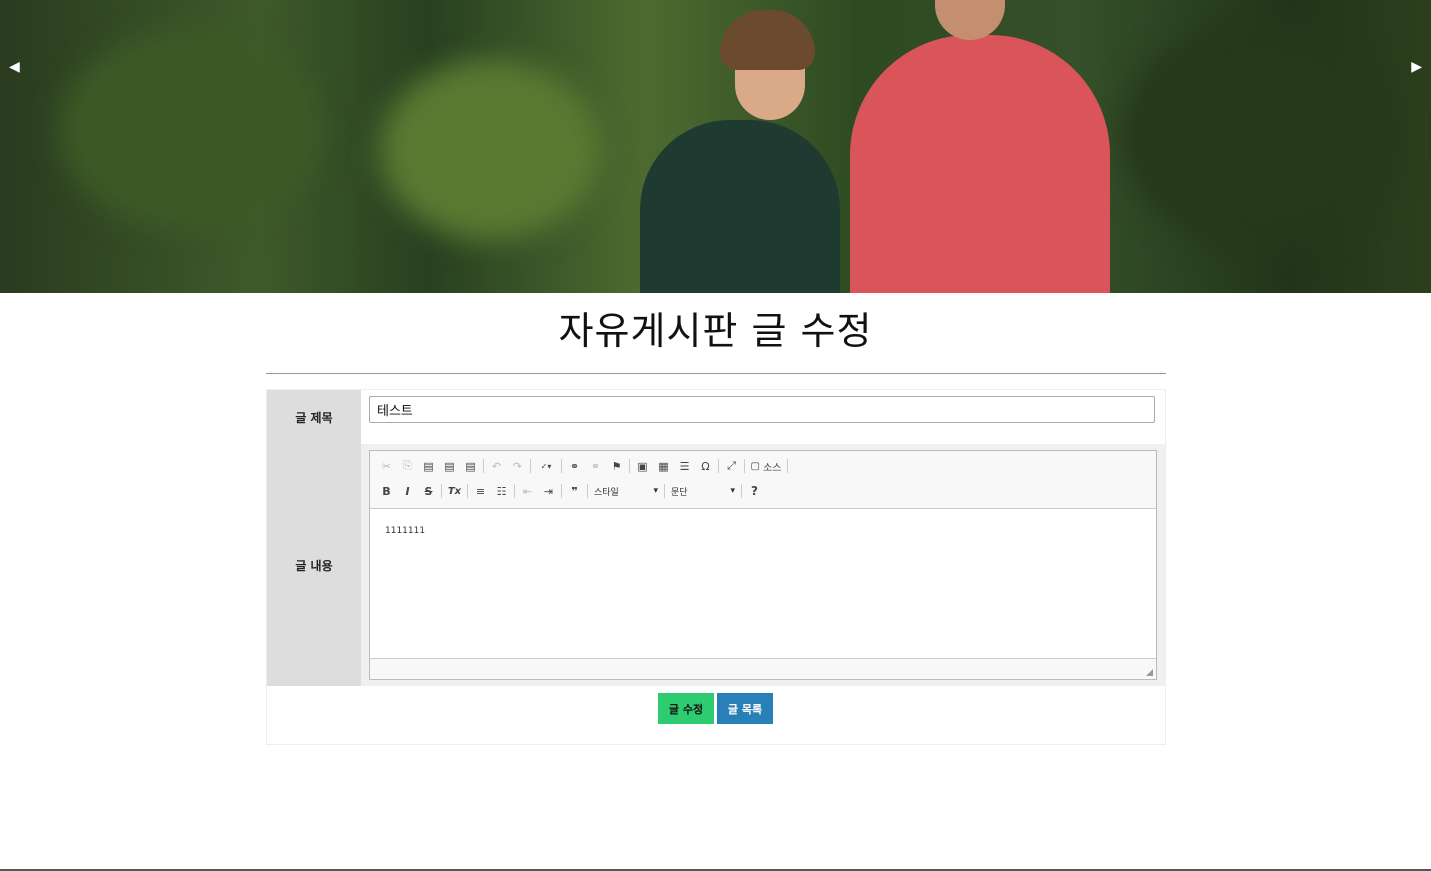  What do you see at coordinates (740, 206) in the screenshot?
I see `runner-woman-image` at bounding box center [740, 206].